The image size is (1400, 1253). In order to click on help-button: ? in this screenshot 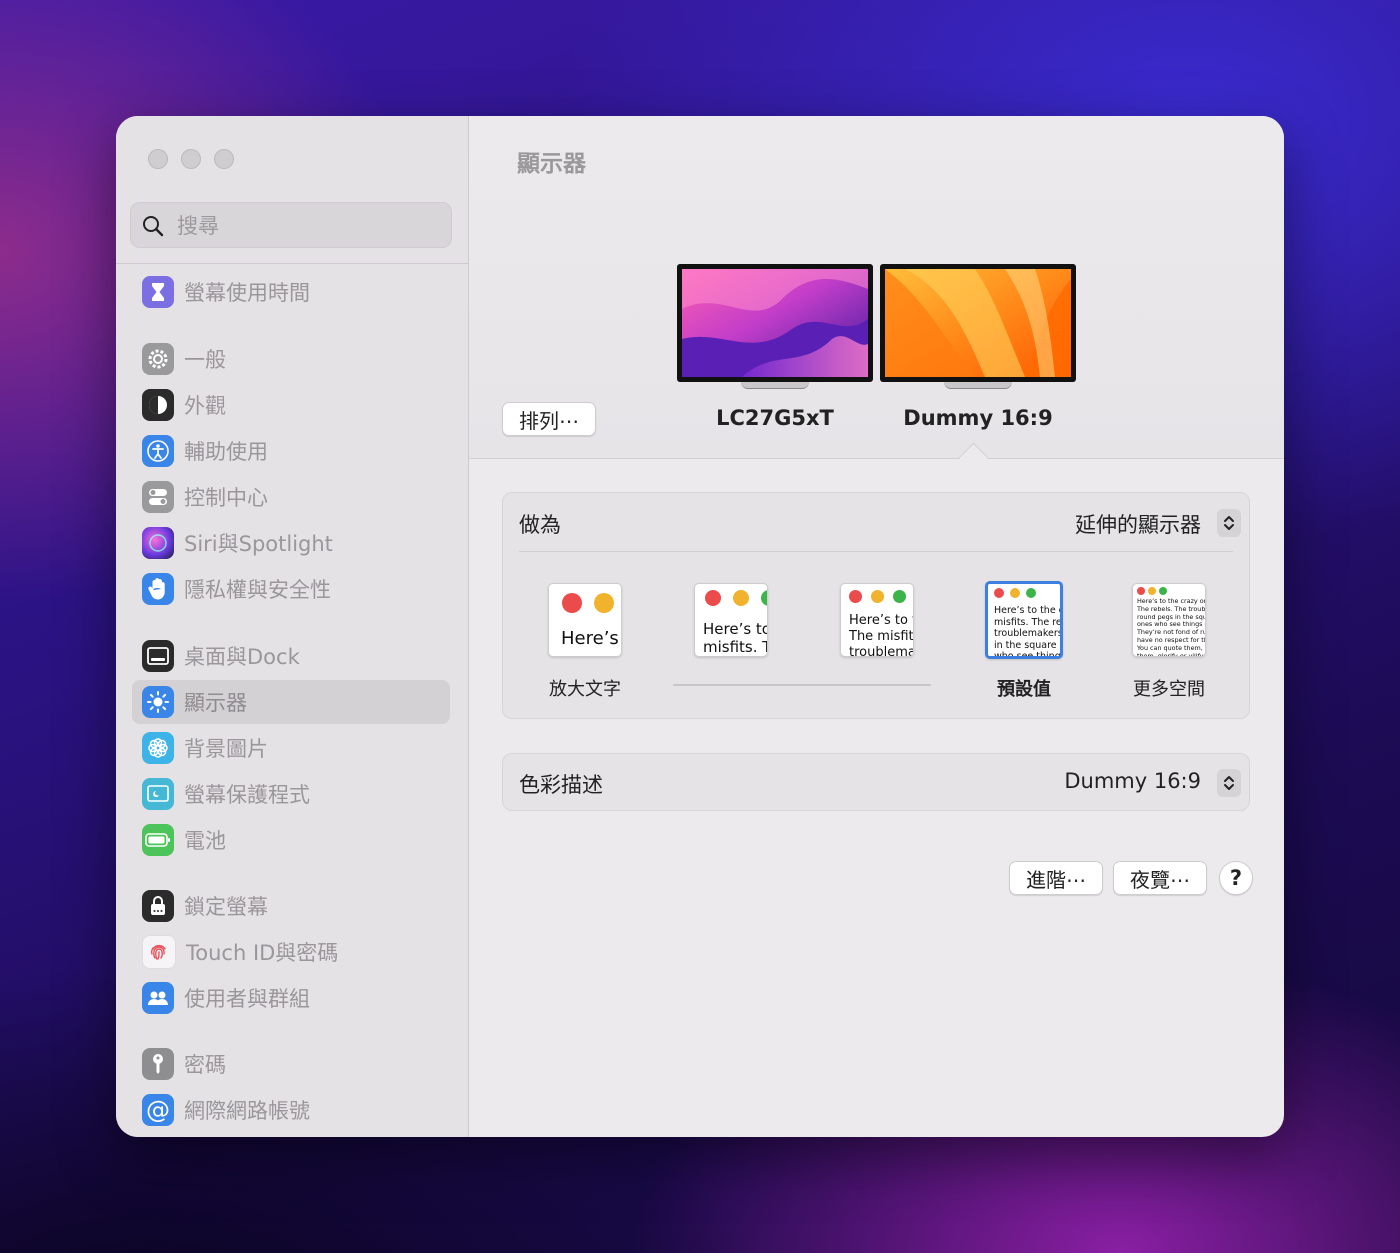, I will do `click(1236, 878)`.